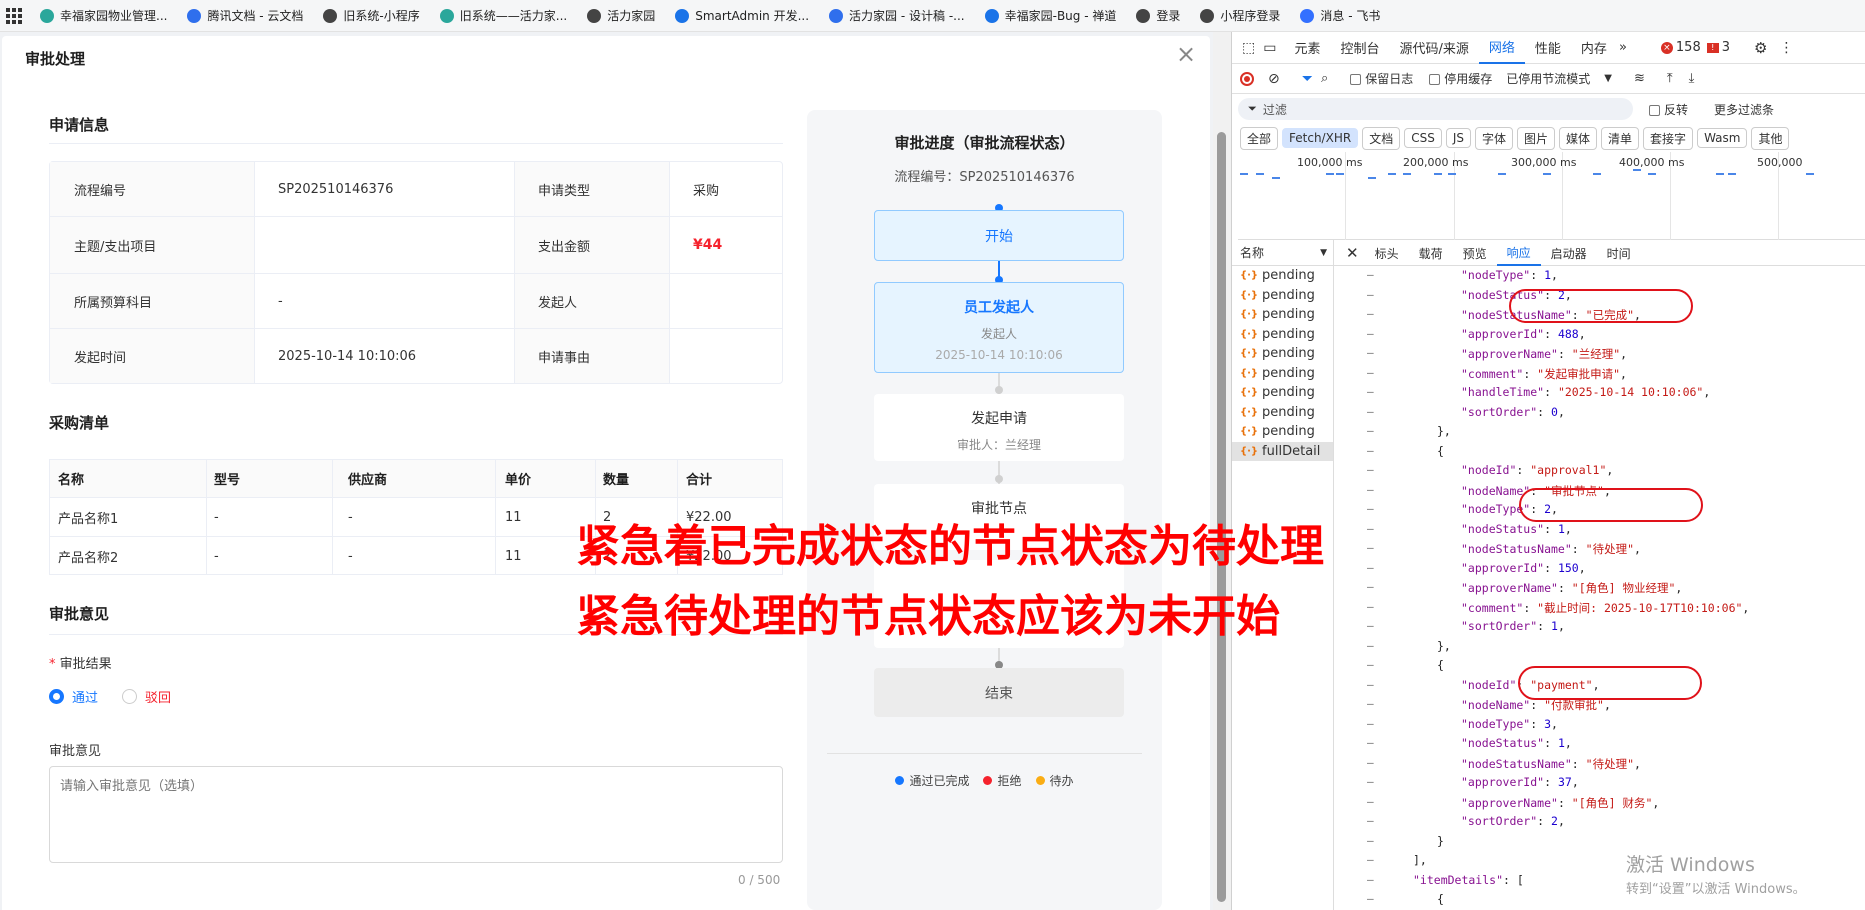 Image resolution: width=1865 pixels, height=910 pixels. I want to click on type-filter-pill: 图片, so click(1536, 138).